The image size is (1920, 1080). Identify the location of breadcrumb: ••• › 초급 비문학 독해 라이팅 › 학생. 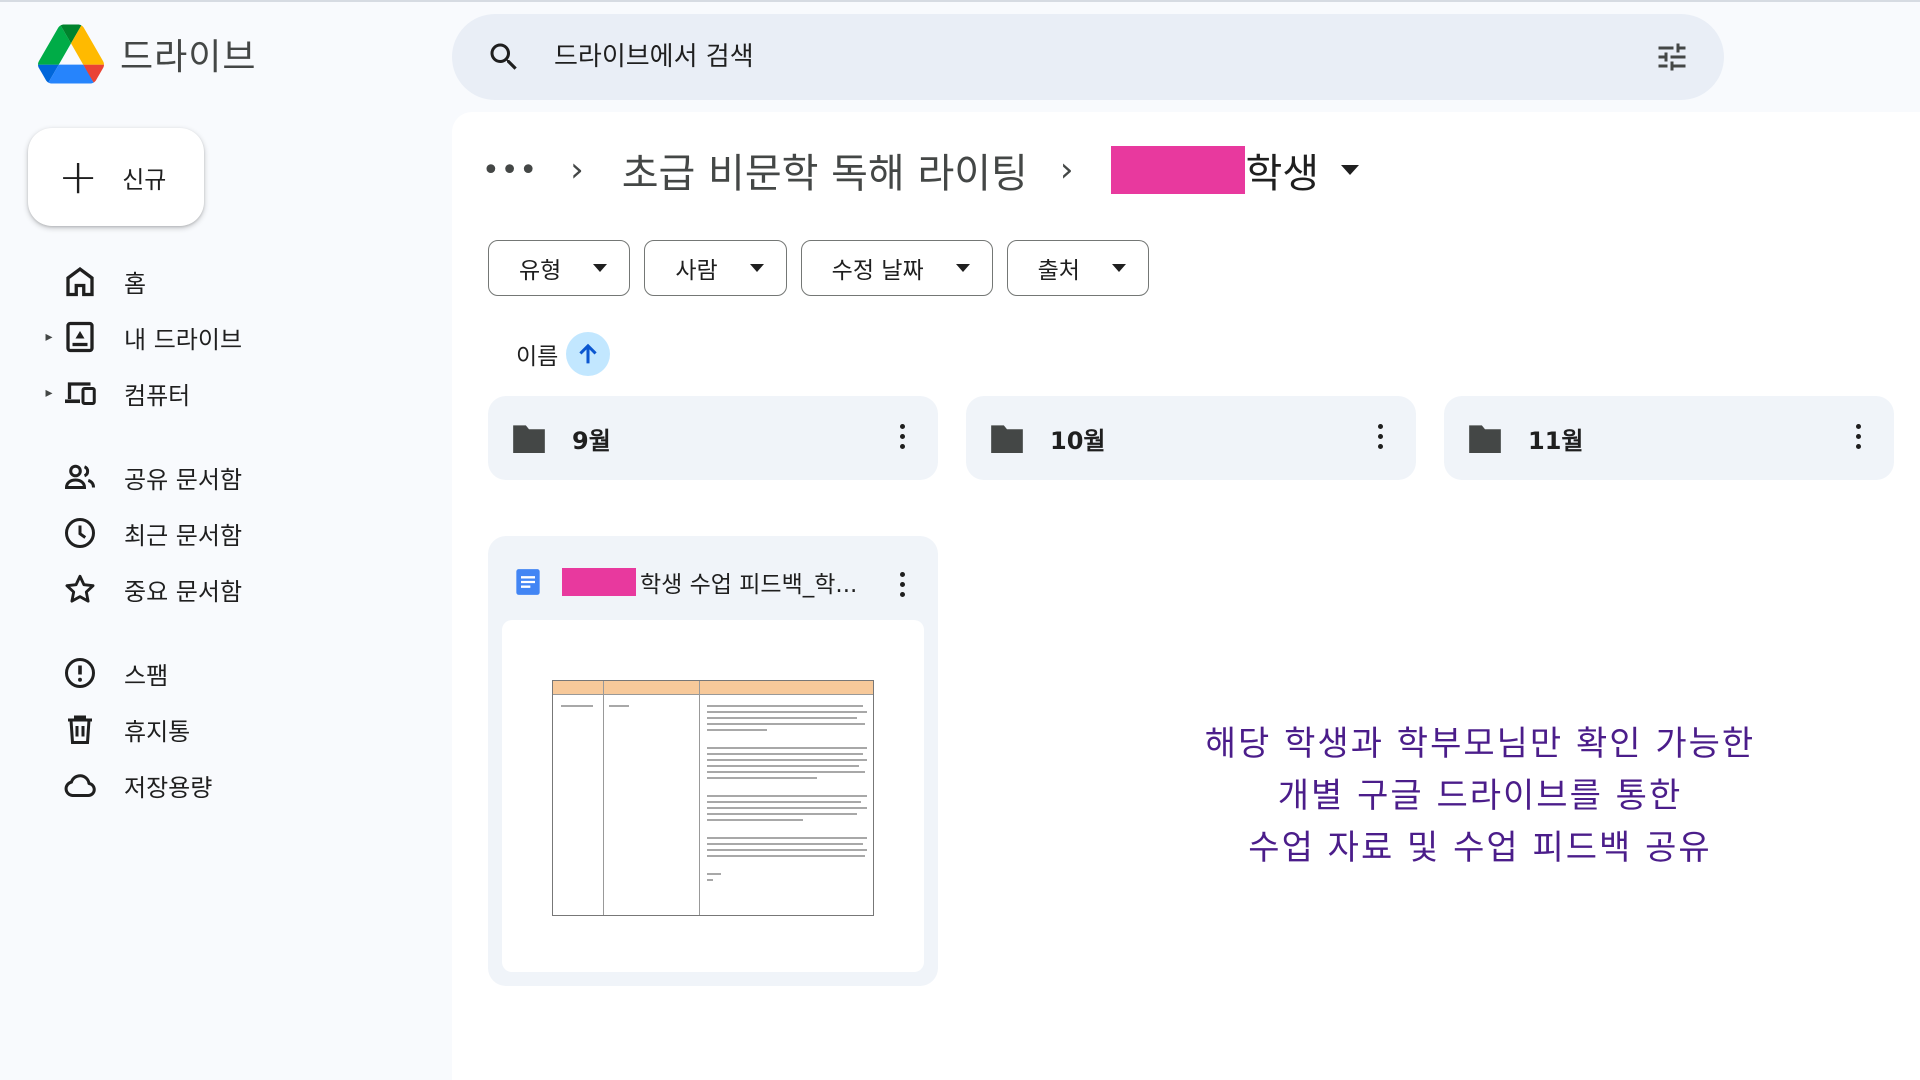
(921, 170).